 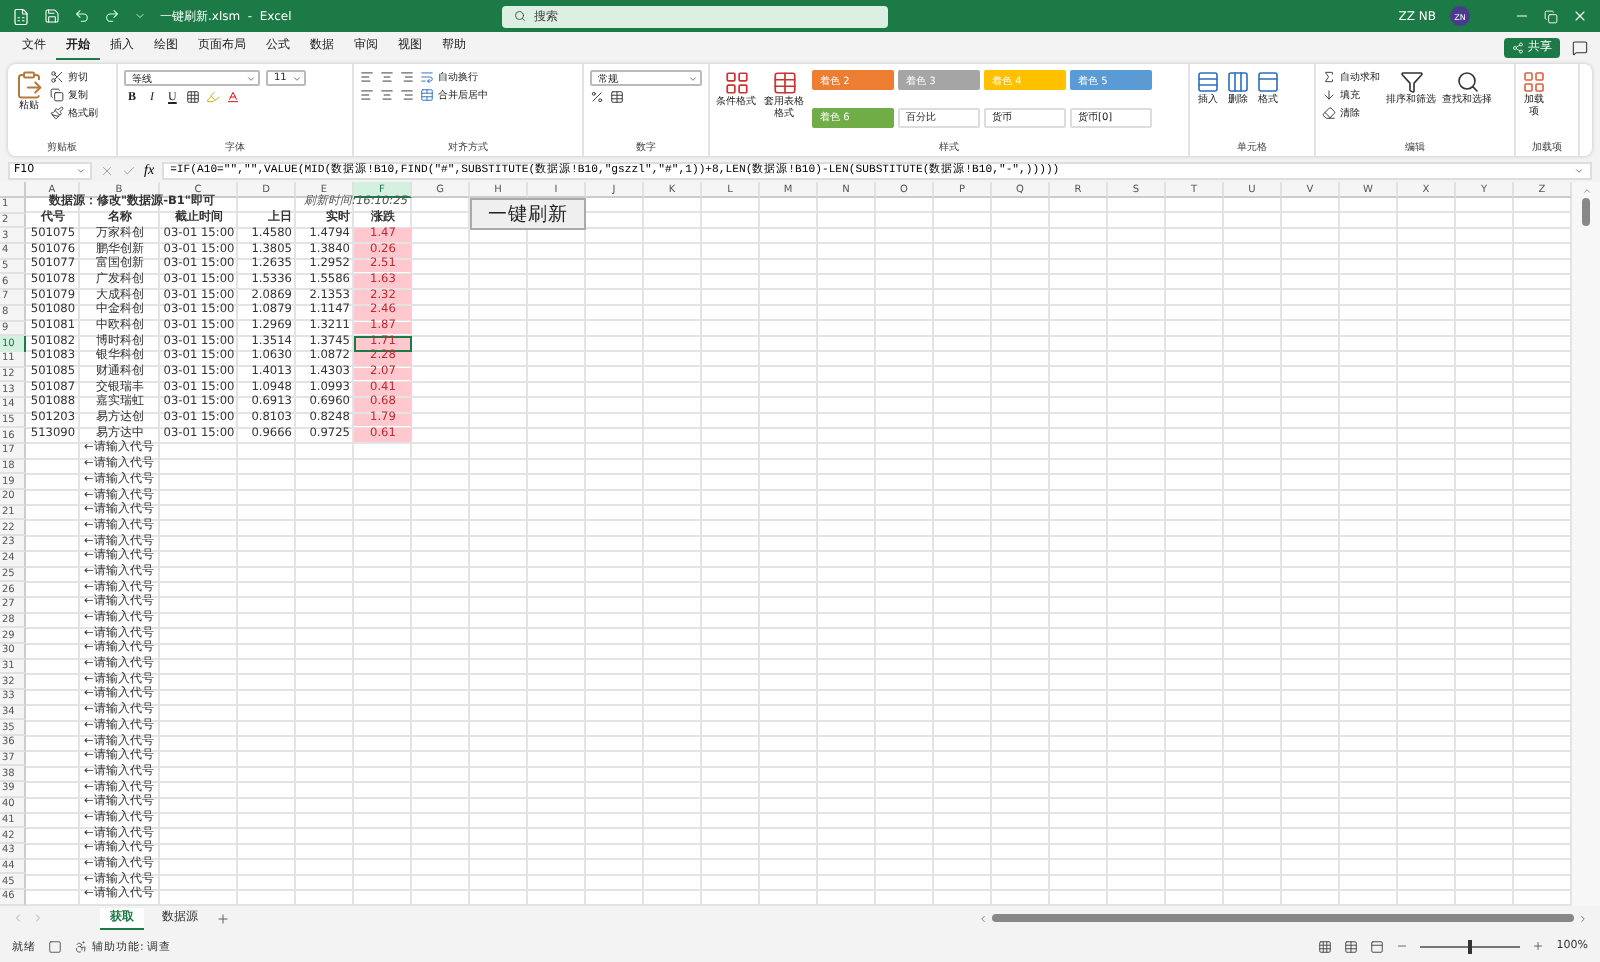 I want to click on grid-icon, so click(x=1534, y=82).